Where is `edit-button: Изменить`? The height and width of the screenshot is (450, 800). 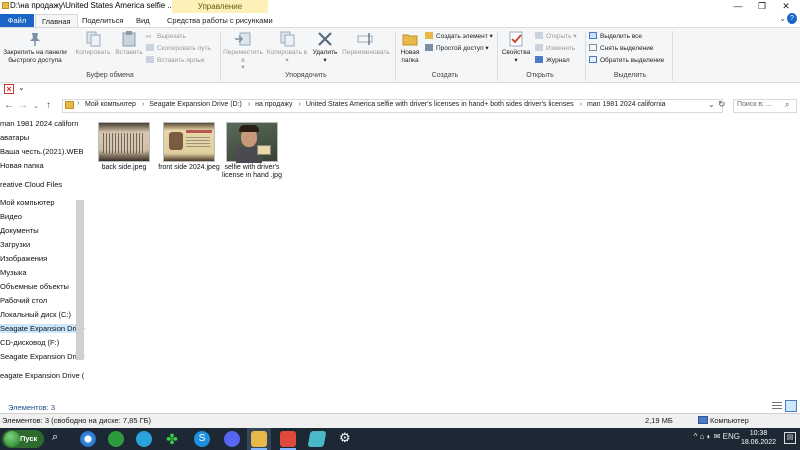 edit-button: Изменить is located at coordinates (555, 48).